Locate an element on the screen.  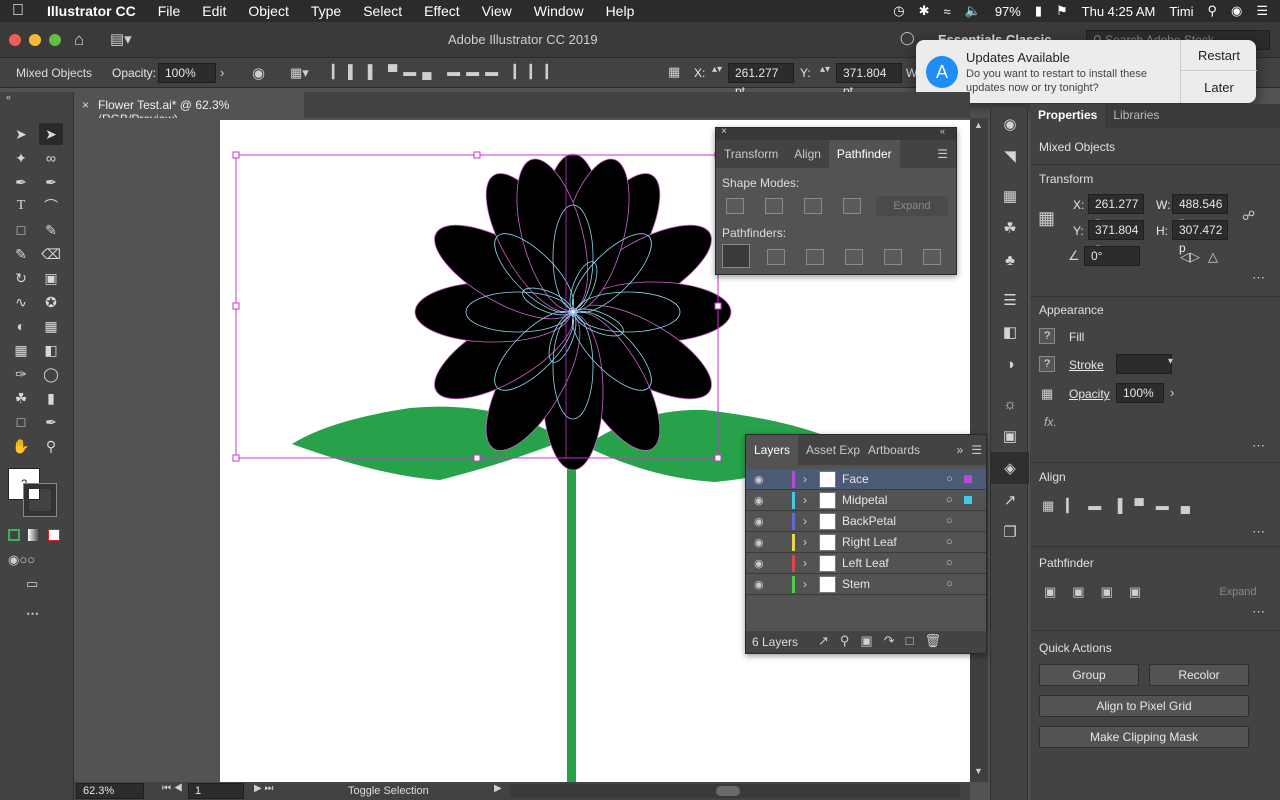
battery-icon: ▮ is located at coordinates (1038, 11).